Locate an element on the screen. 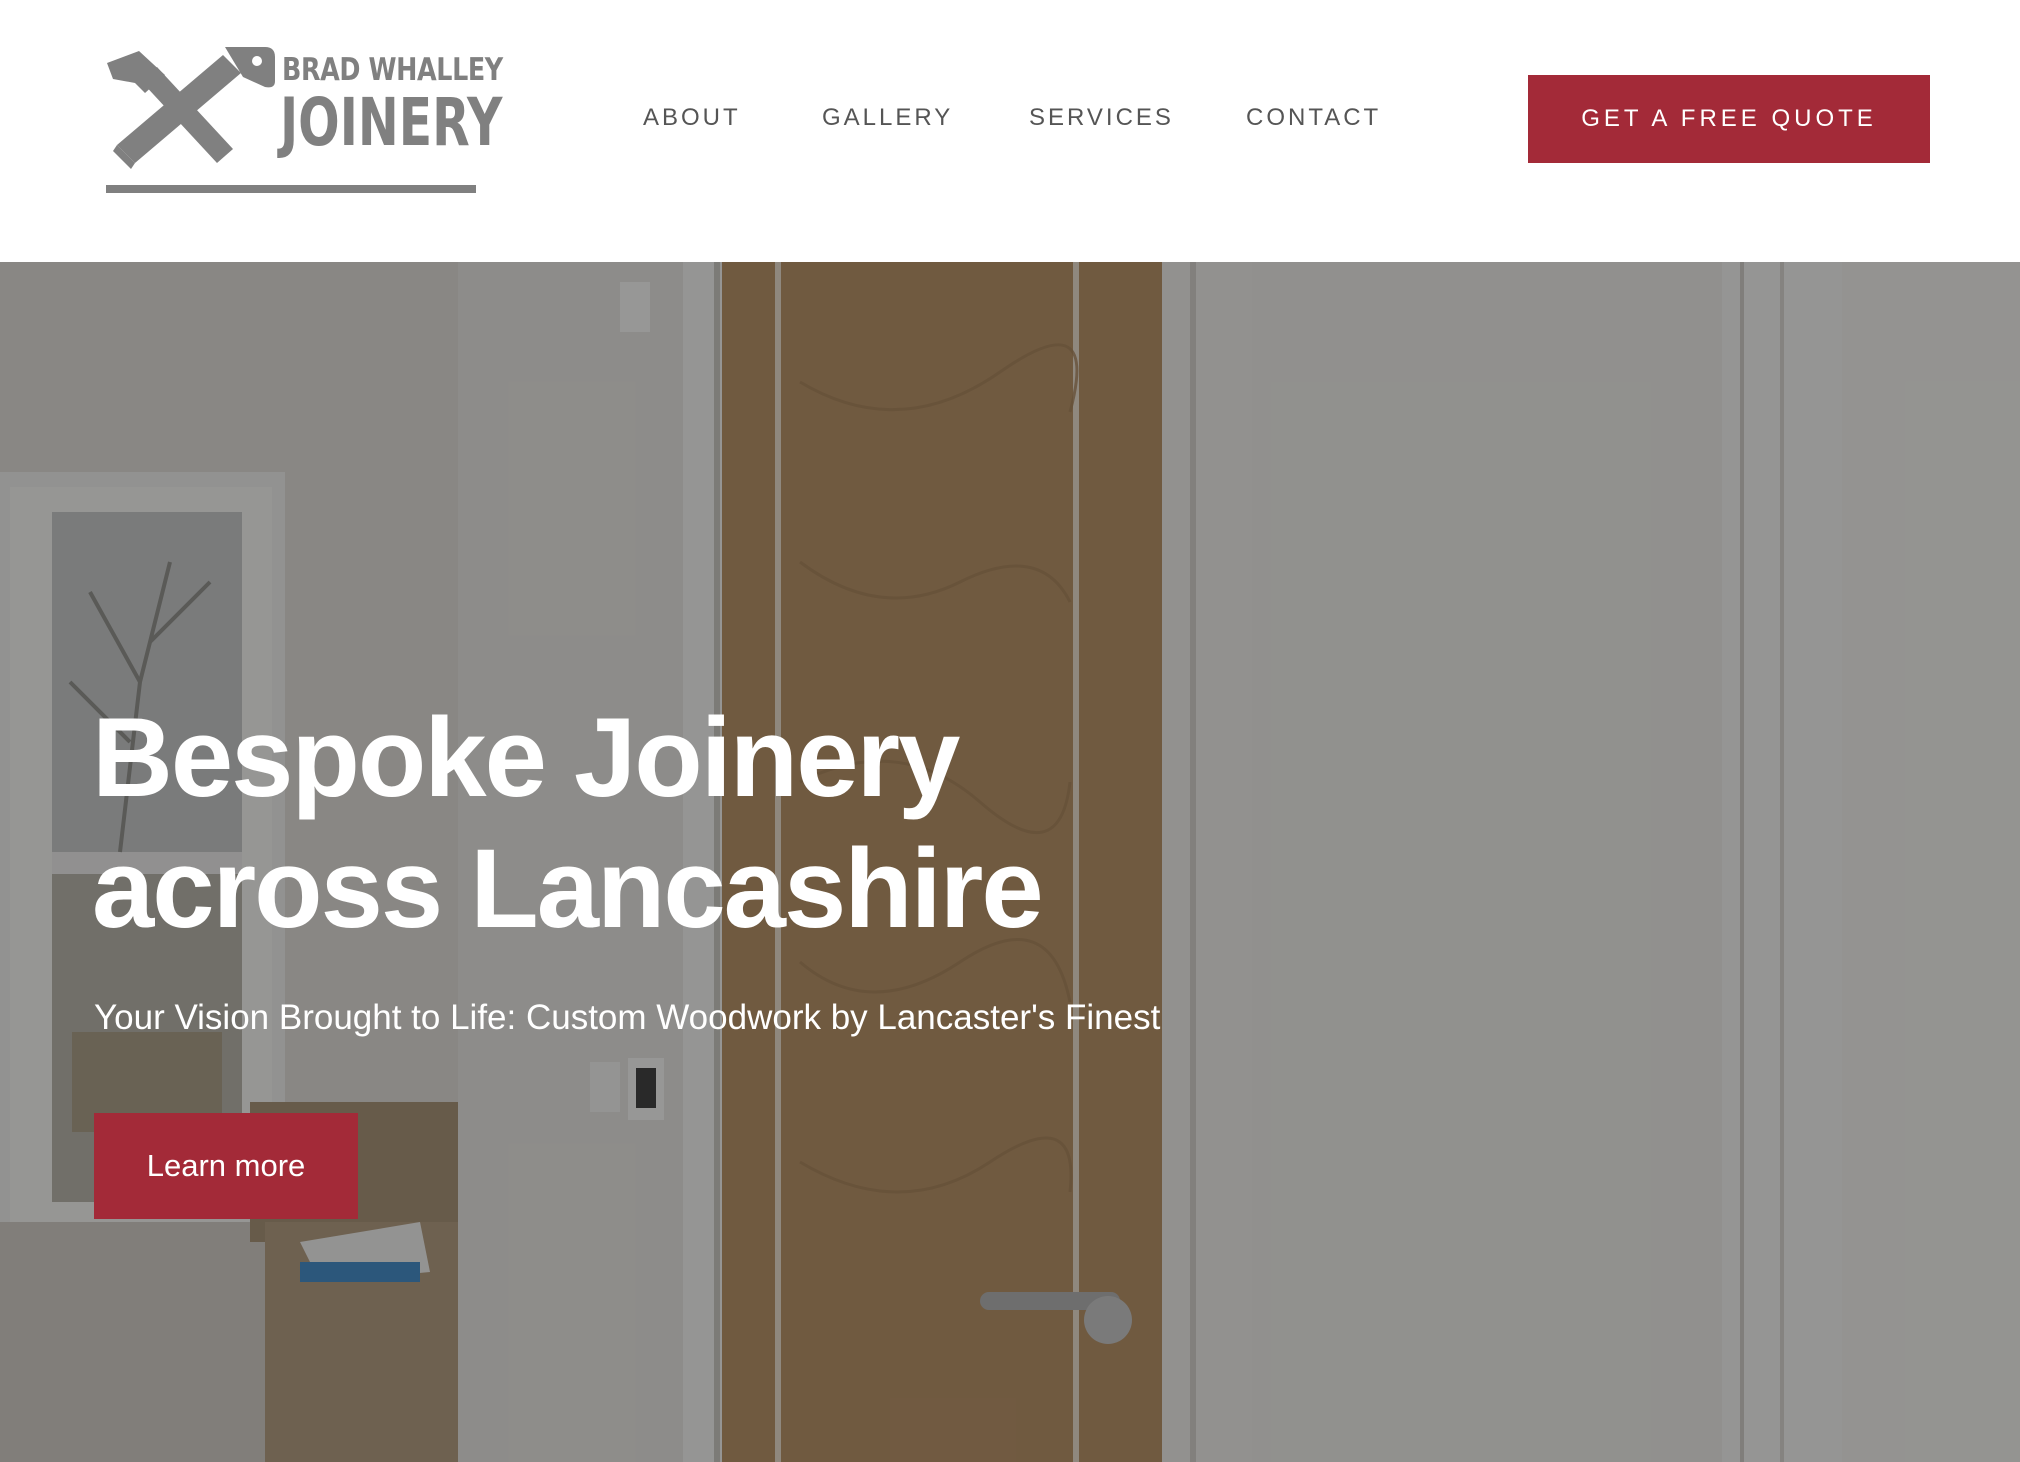  hero-heading-line1: Bespoke Joinery is located at coordinates (526, 757).